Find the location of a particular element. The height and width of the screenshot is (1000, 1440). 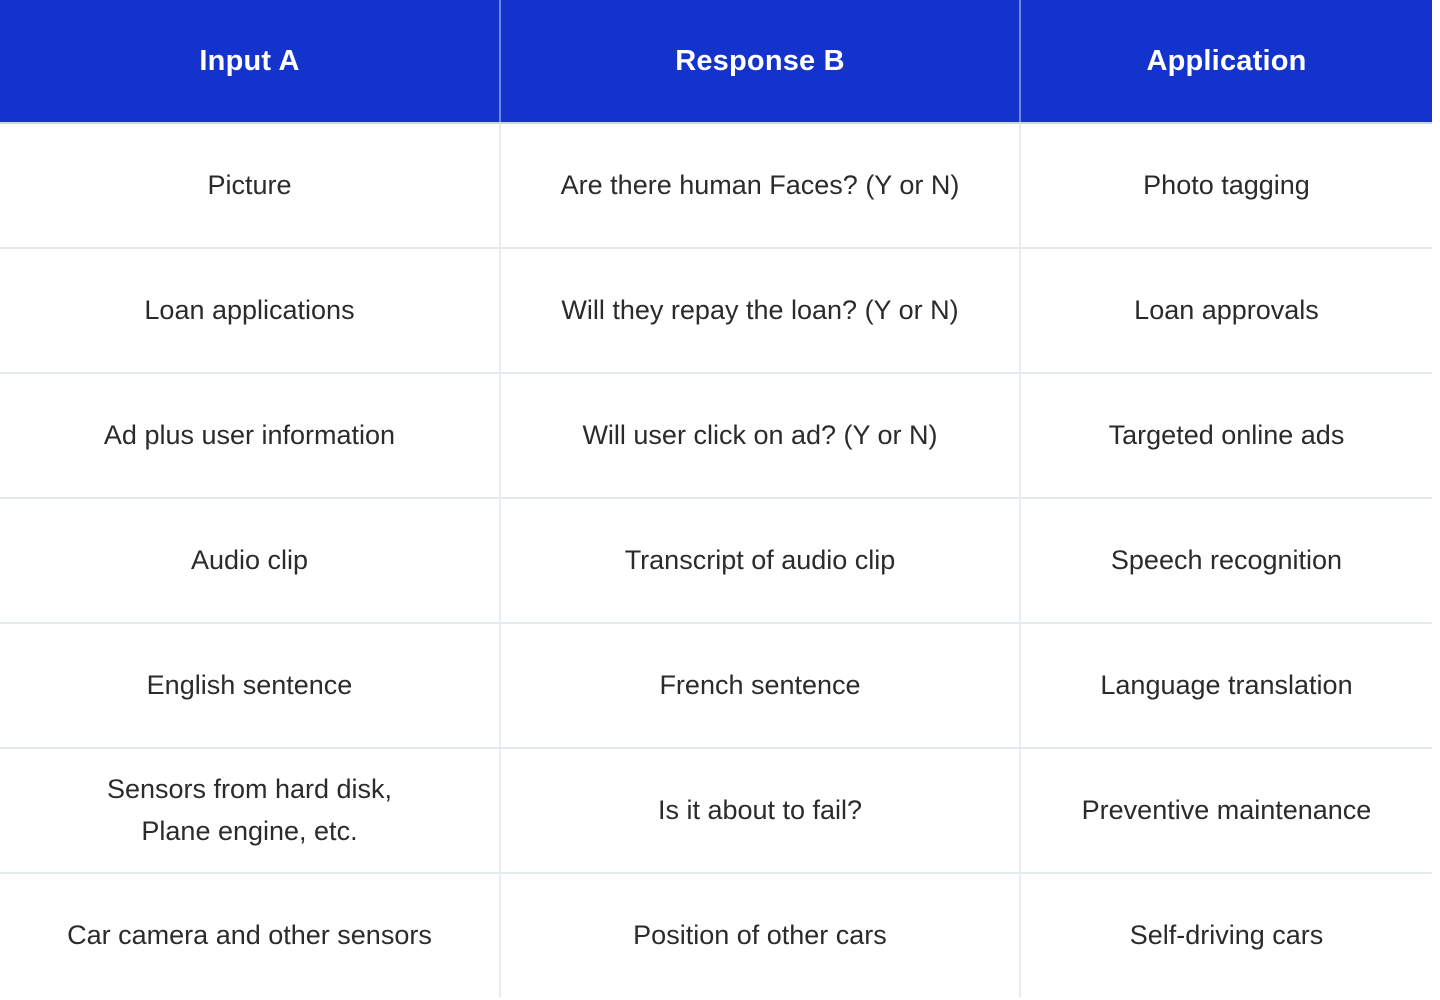

cell-application: Preventive maintenance is located at coordinates (1226, 811).